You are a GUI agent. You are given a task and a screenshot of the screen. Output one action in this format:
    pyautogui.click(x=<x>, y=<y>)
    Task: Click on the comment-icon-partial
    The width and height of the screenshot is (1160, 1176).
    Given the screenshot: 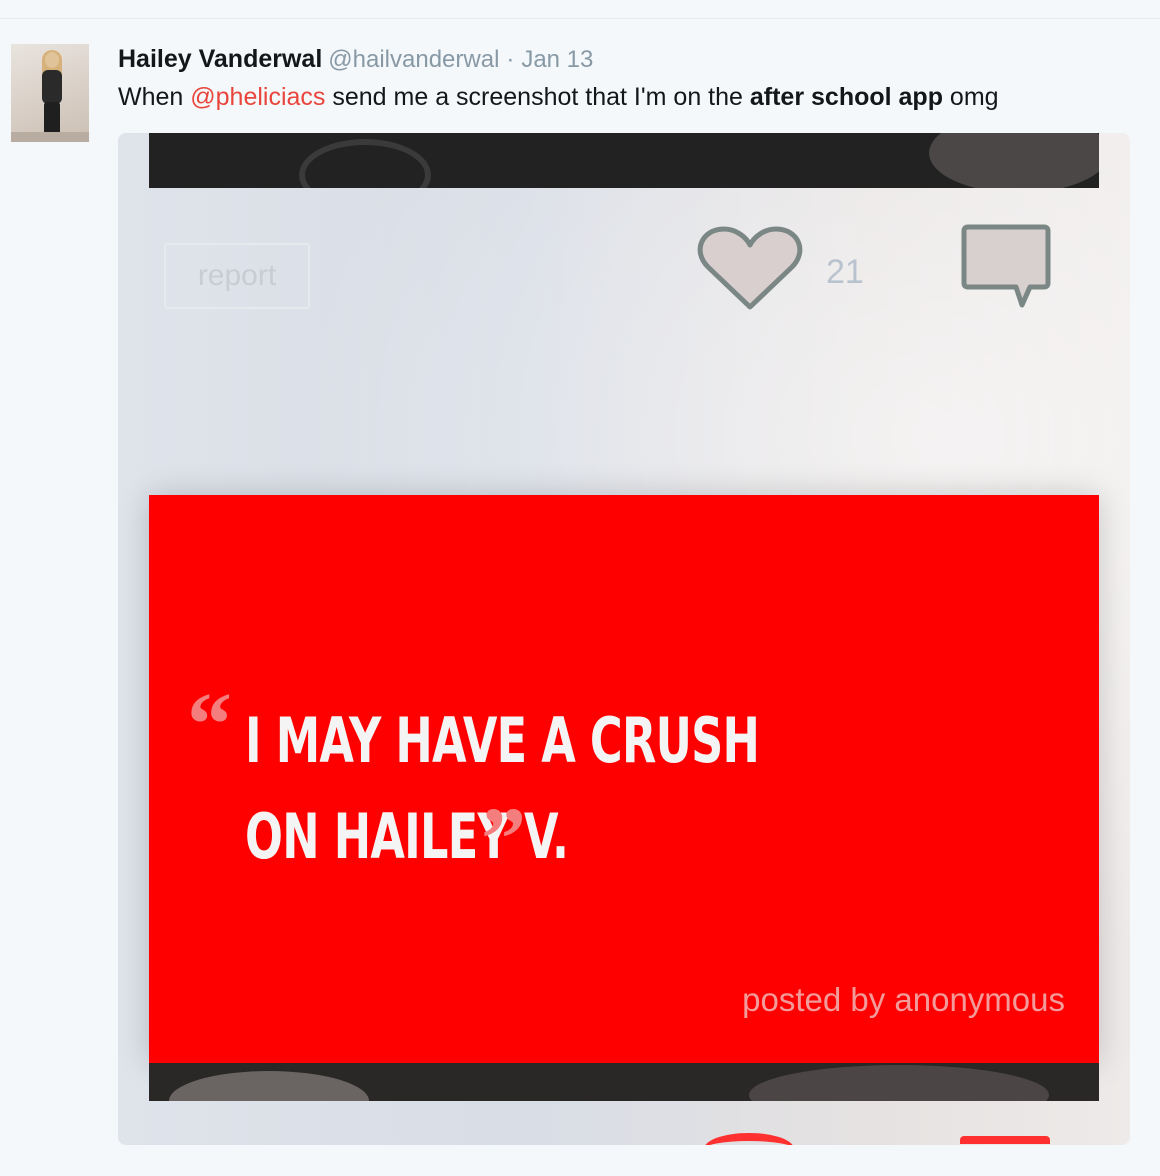 What is the action you would take?
    pyautogui.click(x=1005, y=1140)
    